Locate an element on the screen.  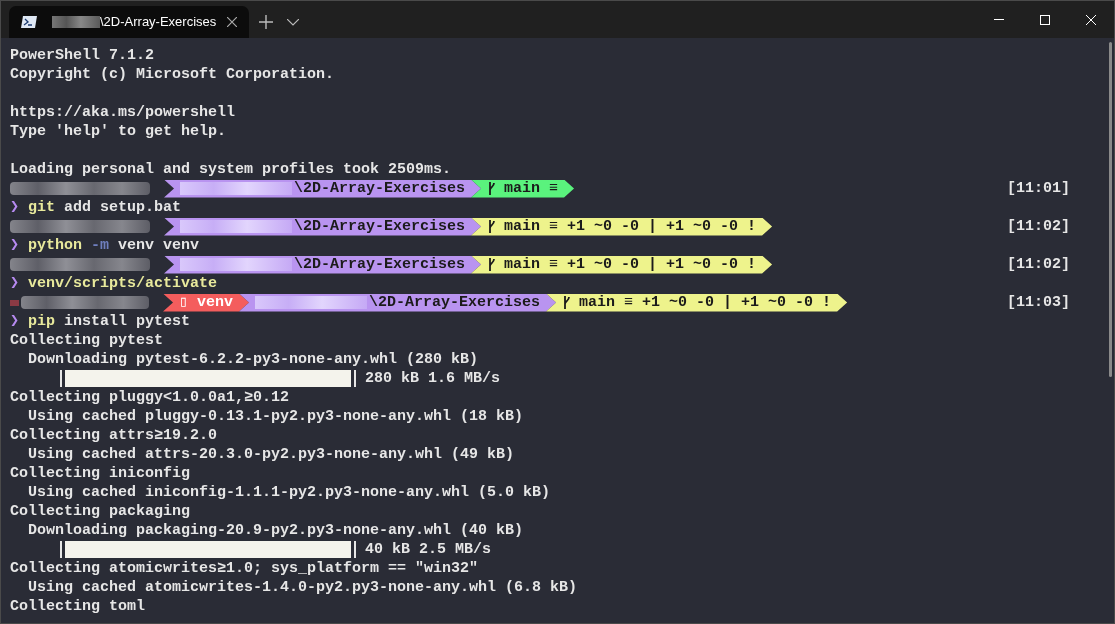
status-marker is located at coordinates (14, 302).